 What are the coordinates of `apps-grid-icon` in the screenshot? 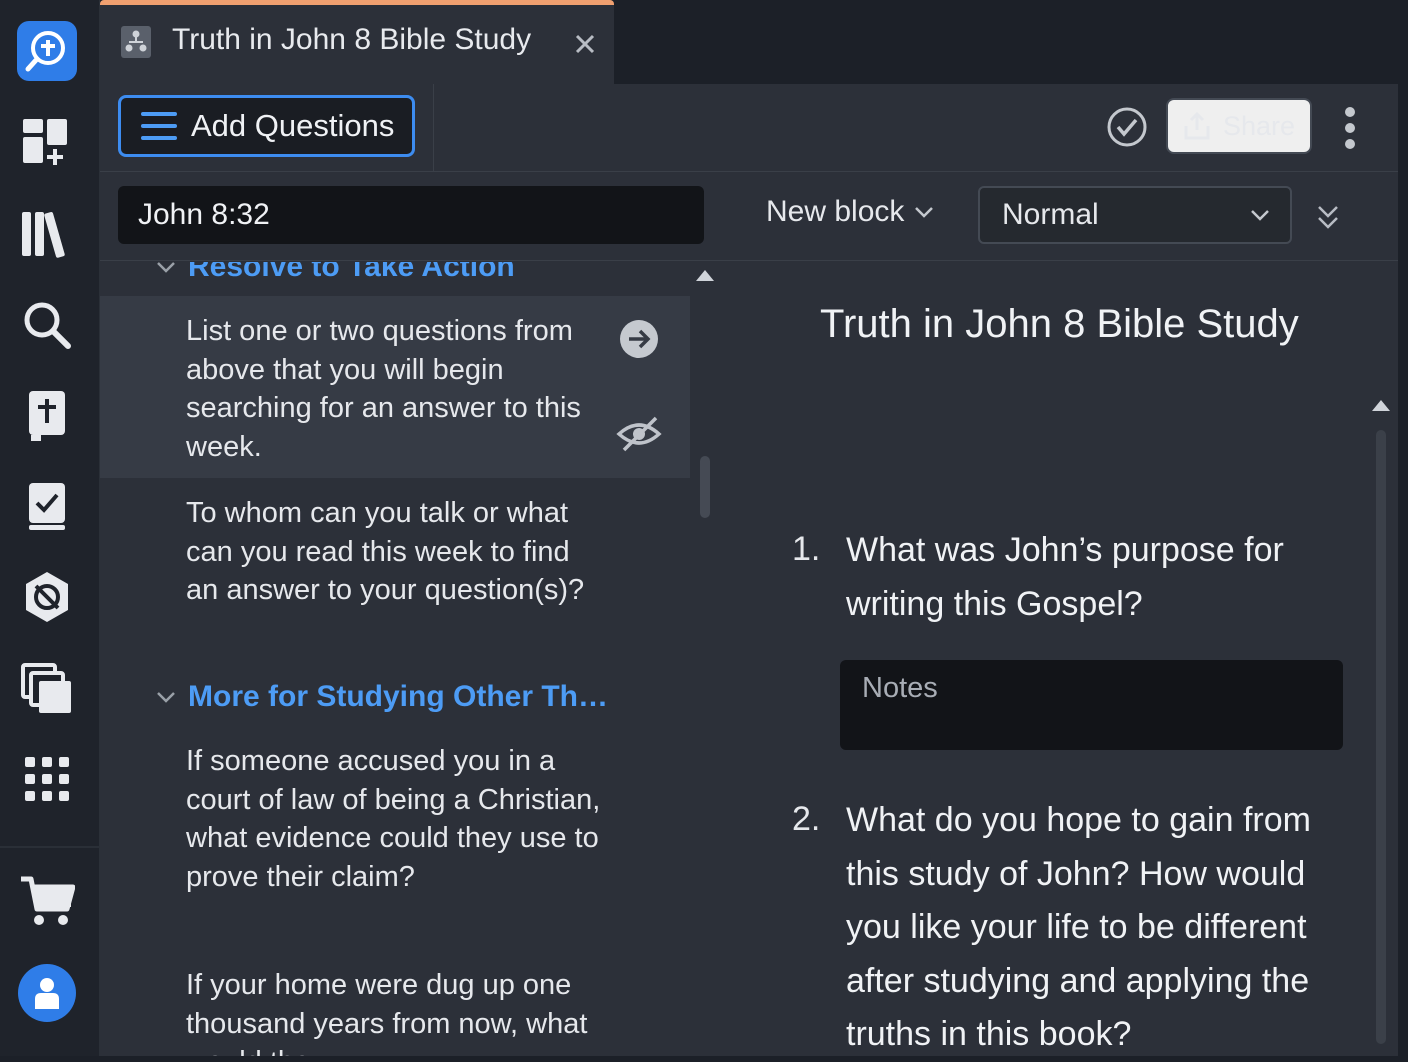 It's located at (47, 779).